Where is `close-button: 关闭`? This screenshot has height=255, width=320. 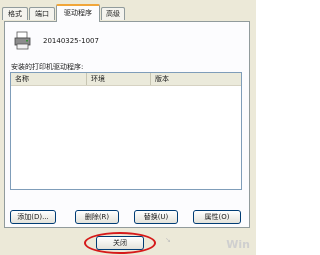
close-button: 关闭 is located at coordinates (120, 243).